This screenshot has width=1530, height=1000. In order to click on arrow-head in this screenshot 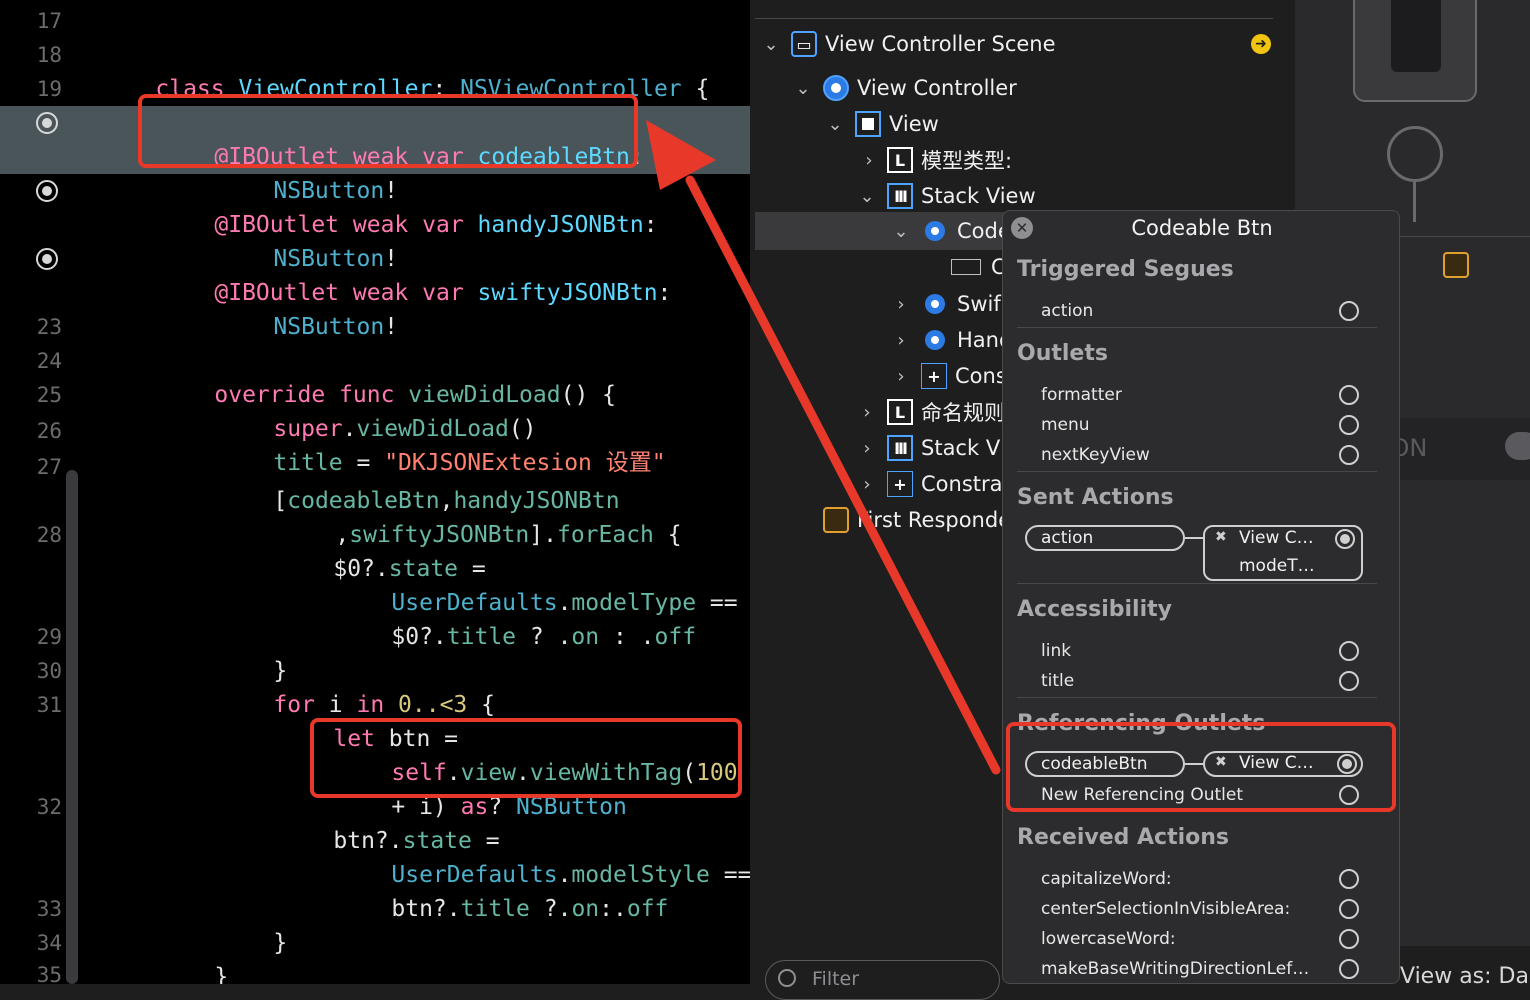, I will do `click(681, 155)`.